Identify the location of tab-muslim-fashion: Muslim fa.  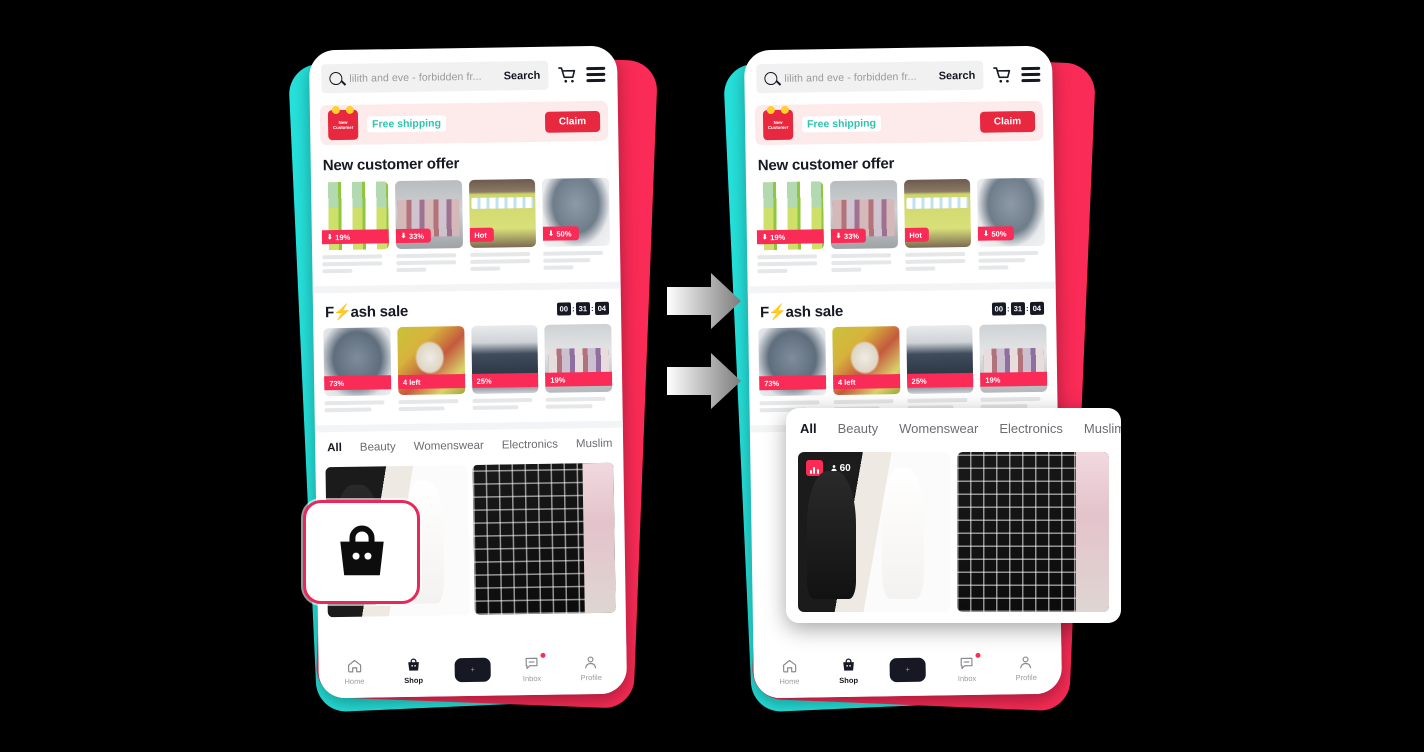
(1102, 428).